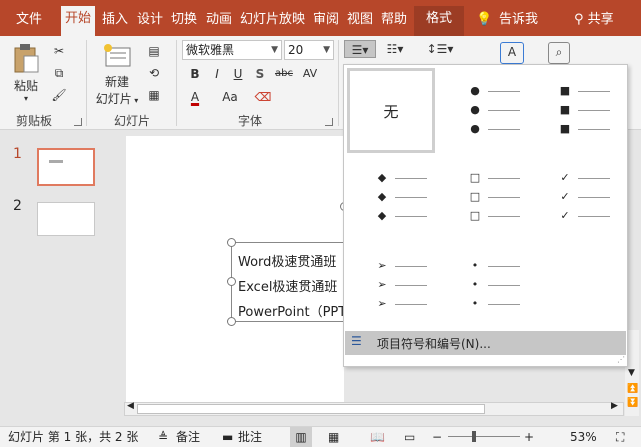 This screenshot has height=447, width=641. Describe the element at coordinates (437, 437) in the screenshot. I see `zoom-out-icon: −` at that location.